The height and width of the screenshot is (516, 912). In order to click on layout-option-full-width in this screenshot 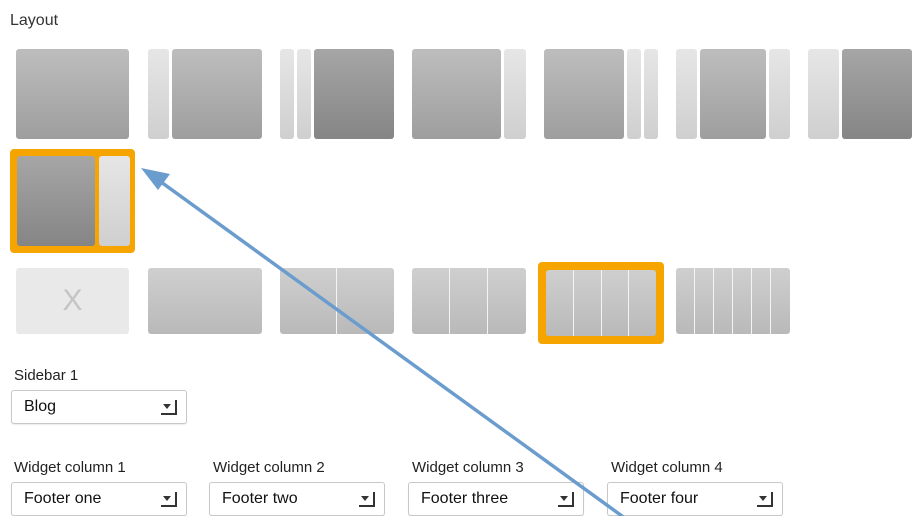, I will do `click(72, 94)`.